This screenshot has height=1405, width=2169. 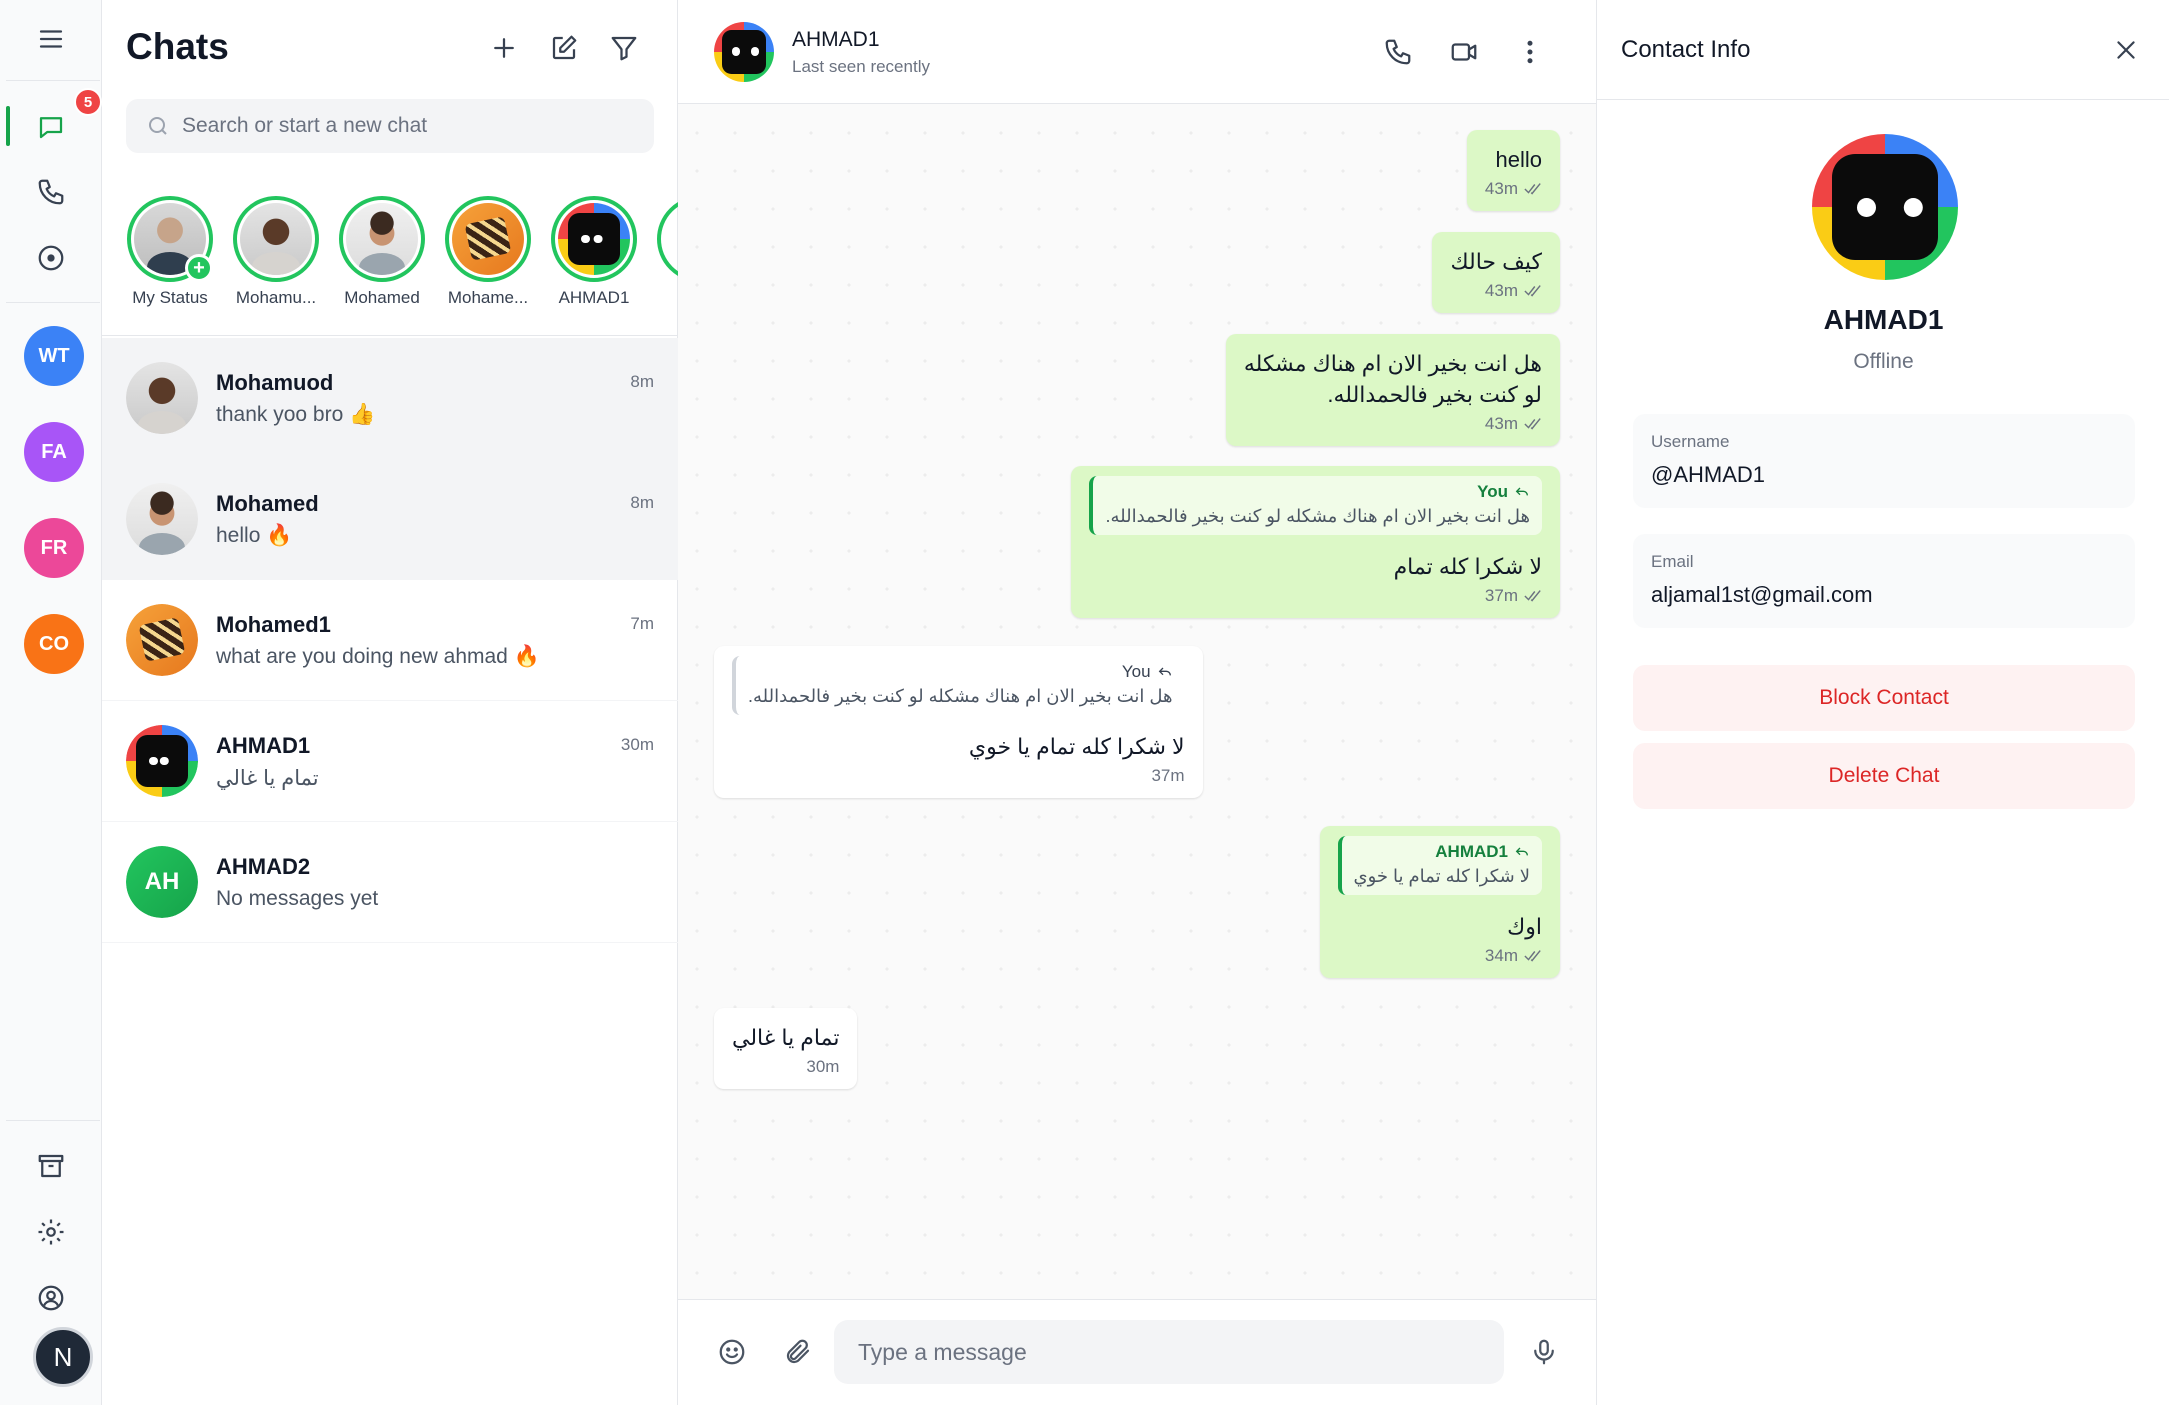 What do you see at coordinates (1883, 361) in the screenshot?
I see `contact-status: Offline` at bounding box center [1883, 361].